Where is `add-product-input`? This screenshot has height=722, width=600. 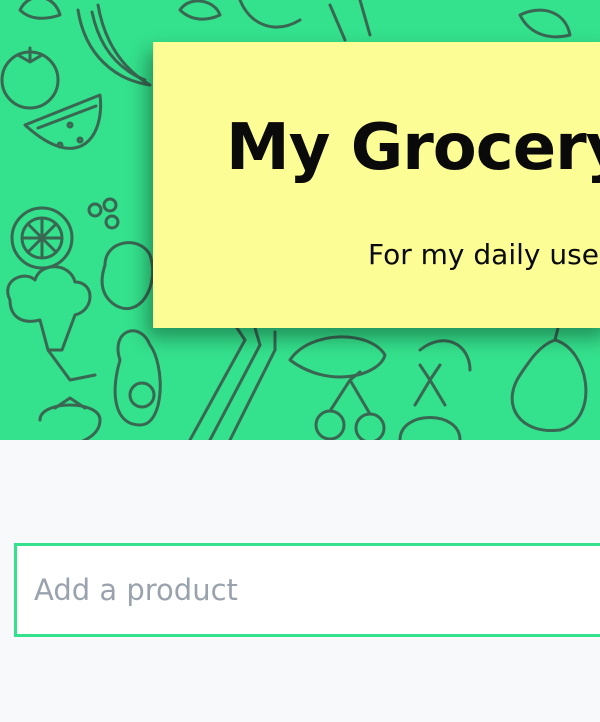 add-product-input is located at coordinates (308, 590).